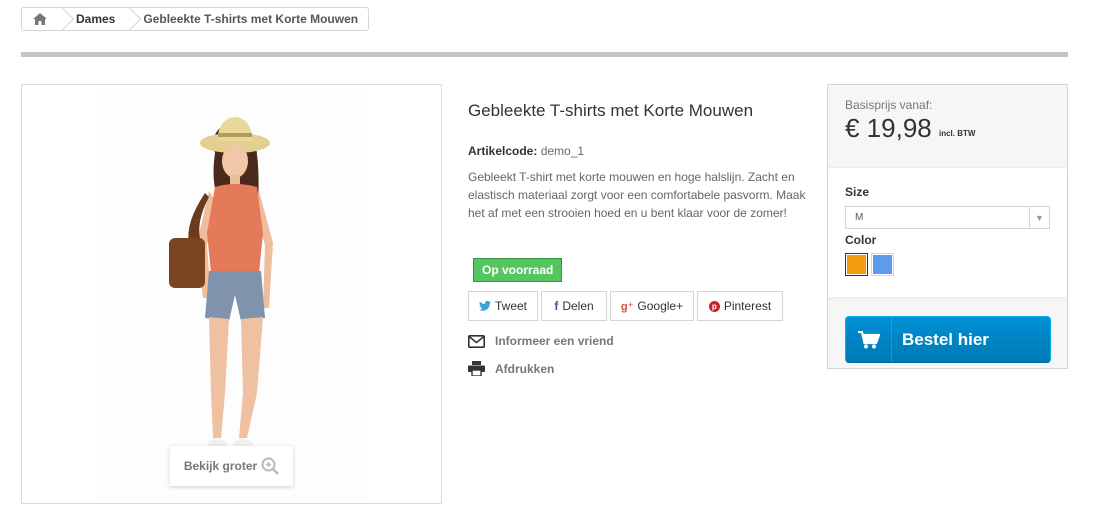 This screenshot has height=509, width=1097. Describe the element at coordinates (1039, 217) in the screenshot. I see `chevron-down-icon: ▼` at that location.